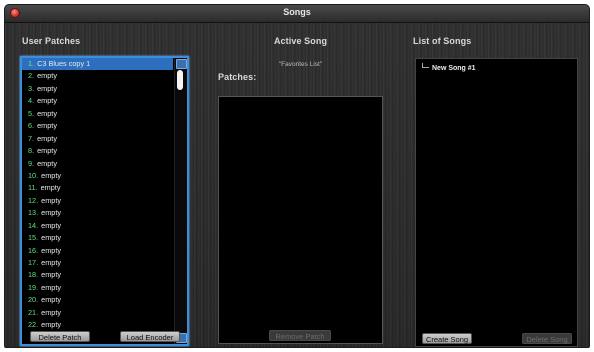 This screenshot has height=352, width=594. Describe the element at coordinates (97, 76) in the screenshot. I see `list-item: 2. empty` at that location.